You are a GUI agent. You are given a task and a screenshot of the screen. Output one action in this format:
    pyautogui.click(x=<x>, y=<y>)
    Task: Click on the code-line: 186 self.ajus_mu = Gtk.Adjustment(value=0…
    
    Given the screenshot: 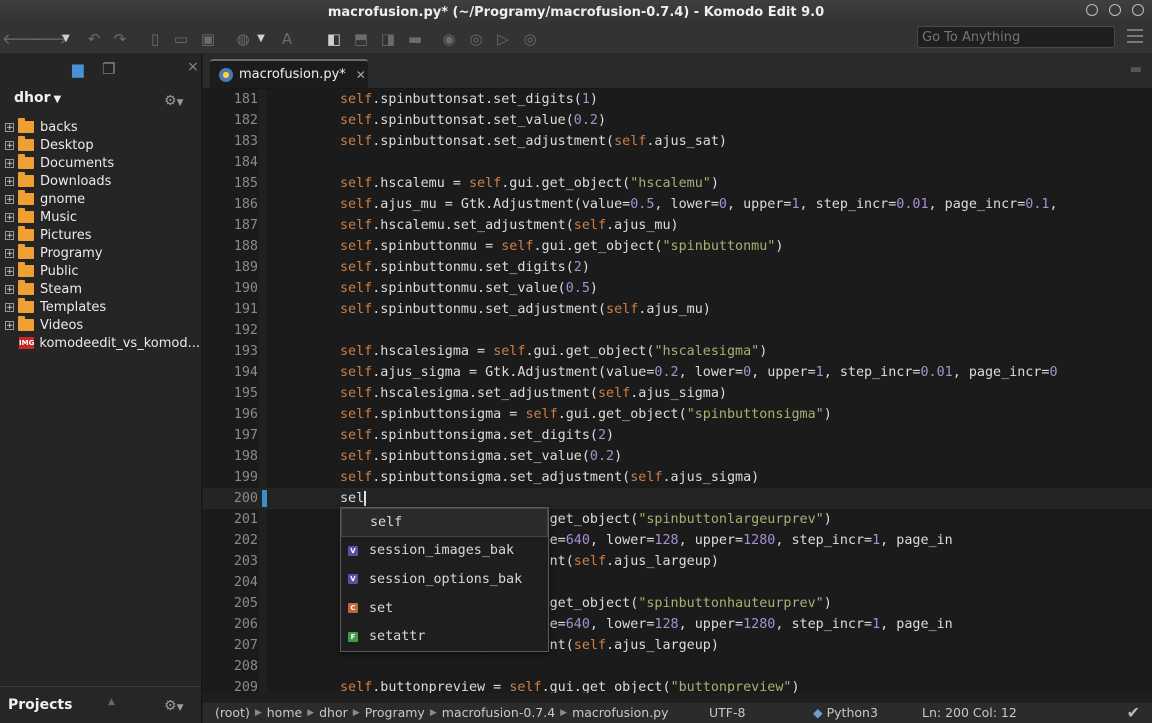 What is the action you would take?
    pyautogui.click(x=677, y=204)
    